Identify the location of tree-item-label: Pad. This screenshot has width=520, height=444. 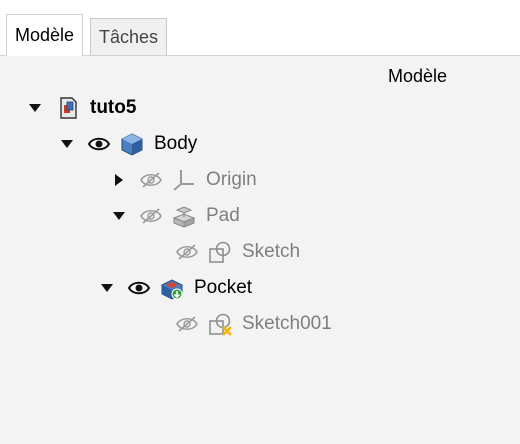
(223, 215).